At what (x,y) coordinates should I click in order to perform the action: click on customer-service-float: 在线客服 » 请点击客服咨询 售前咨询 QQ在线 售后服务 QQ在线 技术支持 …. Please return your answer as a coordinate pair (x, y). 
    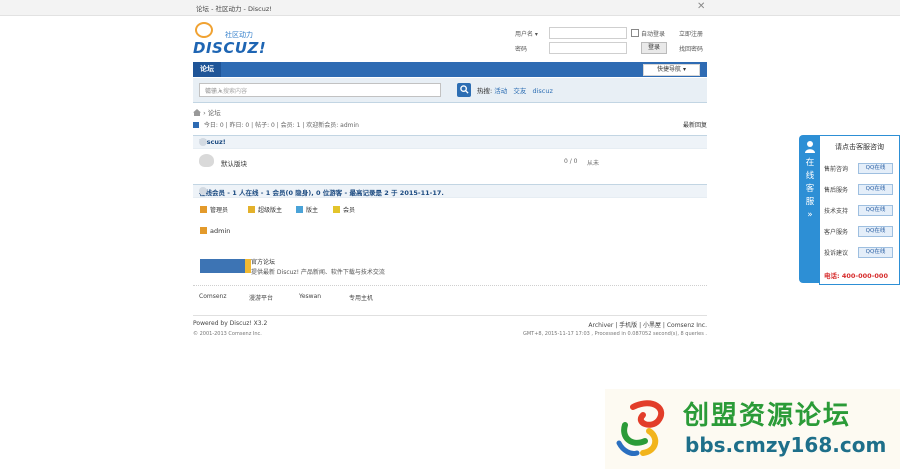
    Looking at the image, I should click on (849, 210).